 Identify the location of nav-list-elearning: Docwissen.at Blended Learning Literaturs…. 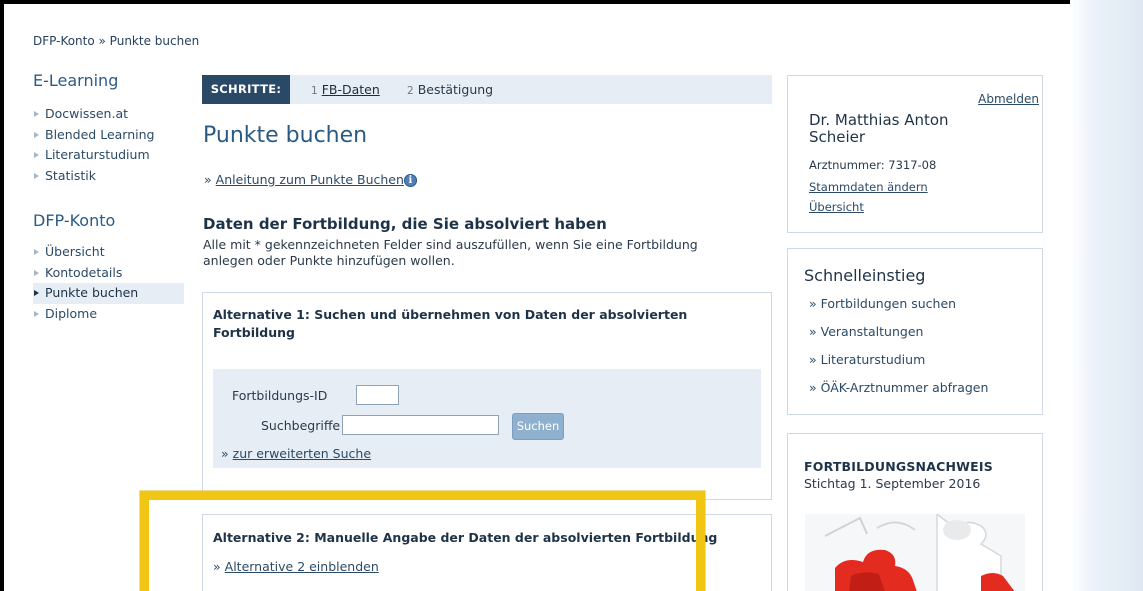
(108, 145).